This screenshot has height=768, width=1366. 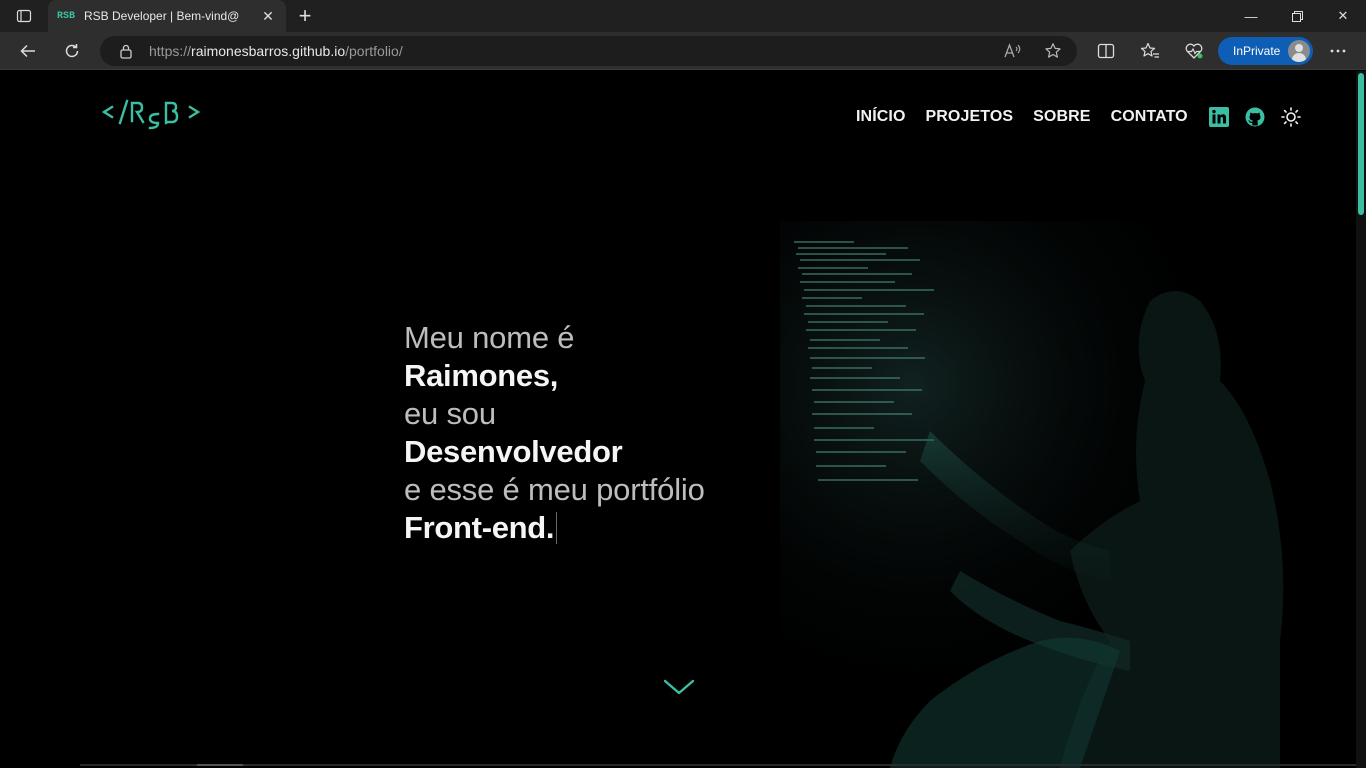 I want to click on url-prefix: https://, so click(x=170, y=51).